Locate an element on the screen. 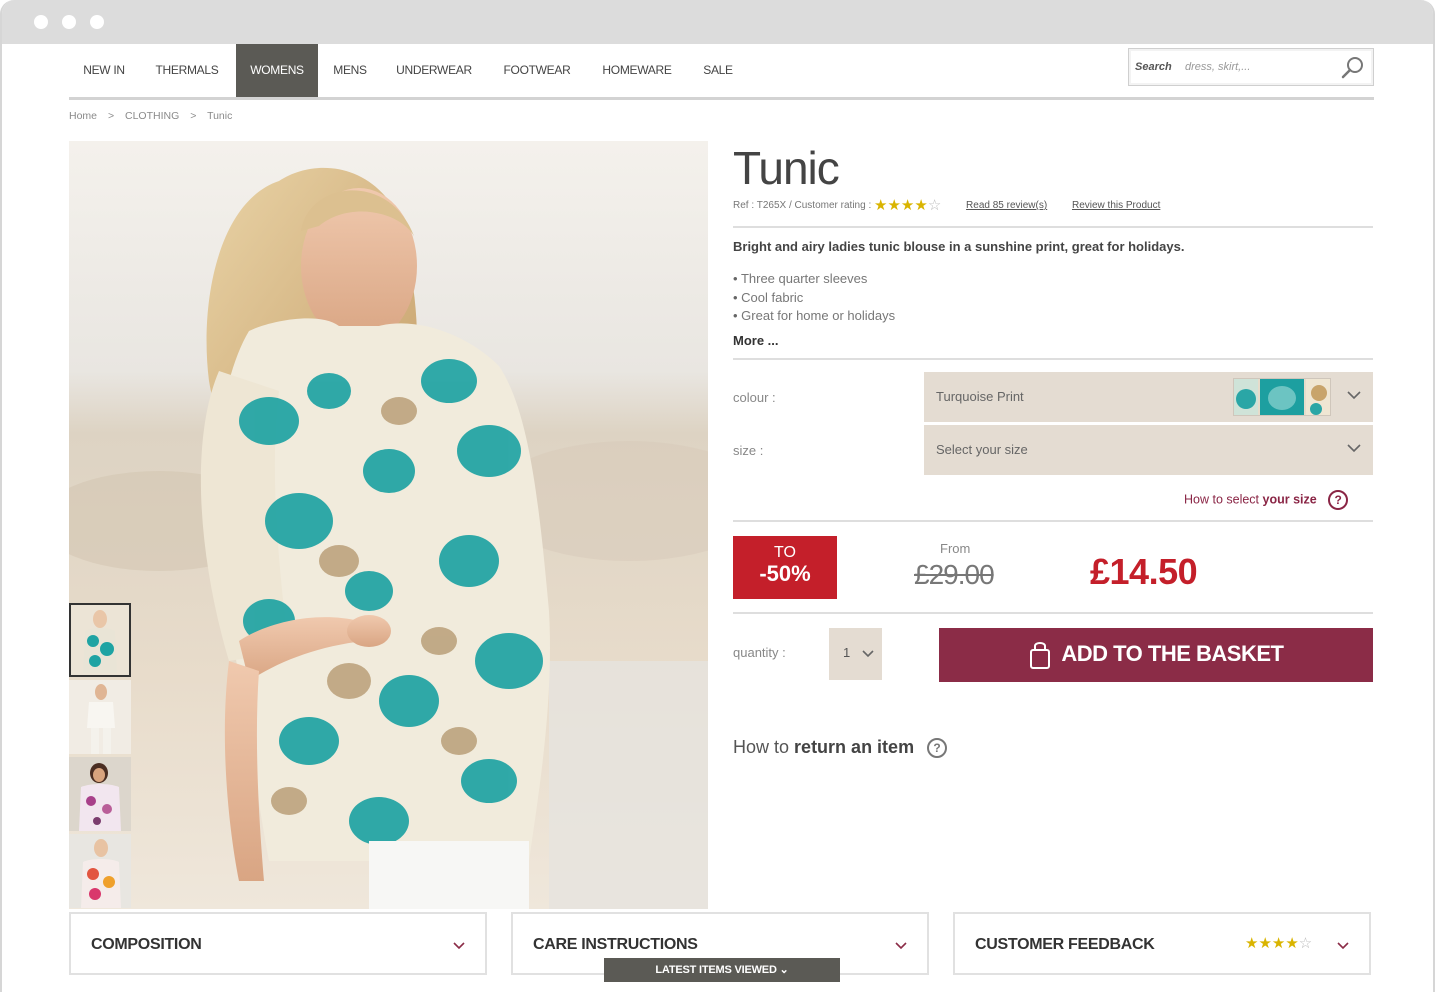  discount-badge: TO -50% is located at coordinates (785, 567).